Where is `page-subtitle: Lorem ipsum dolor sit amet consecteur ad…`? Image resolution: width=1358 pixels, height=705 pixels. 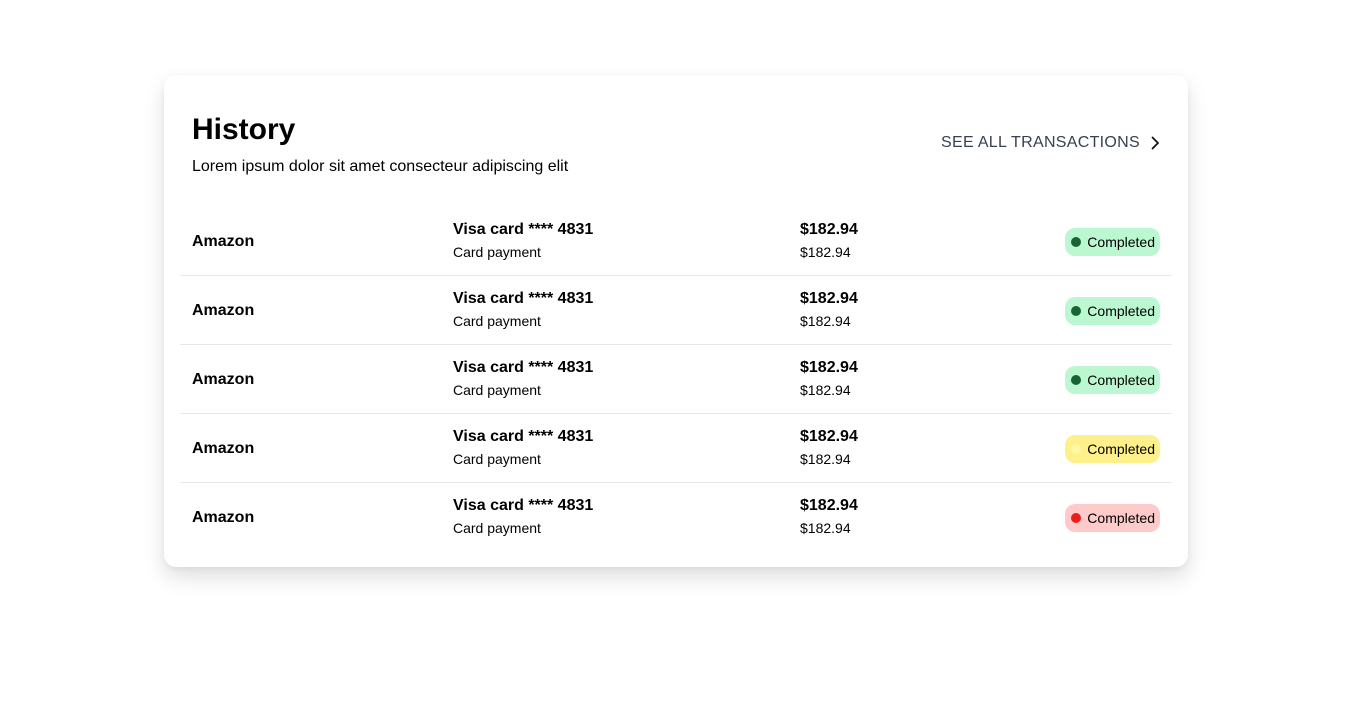 page-subtitle: Lorem ipsum dolor sit amet consecteur ad… is located at coordinates (380, 166).